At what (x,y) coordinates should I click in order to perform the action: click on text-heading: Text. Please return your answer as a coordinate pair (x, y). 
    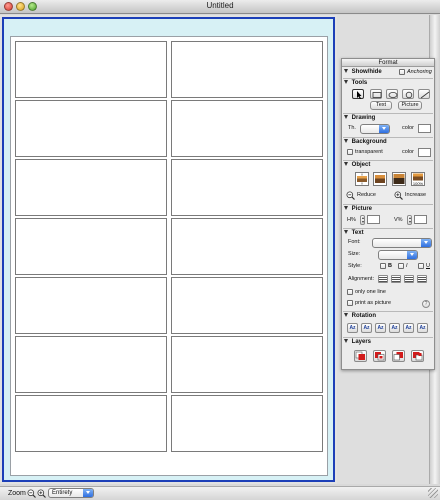
    Looking at the image, I should click on (354, 233).